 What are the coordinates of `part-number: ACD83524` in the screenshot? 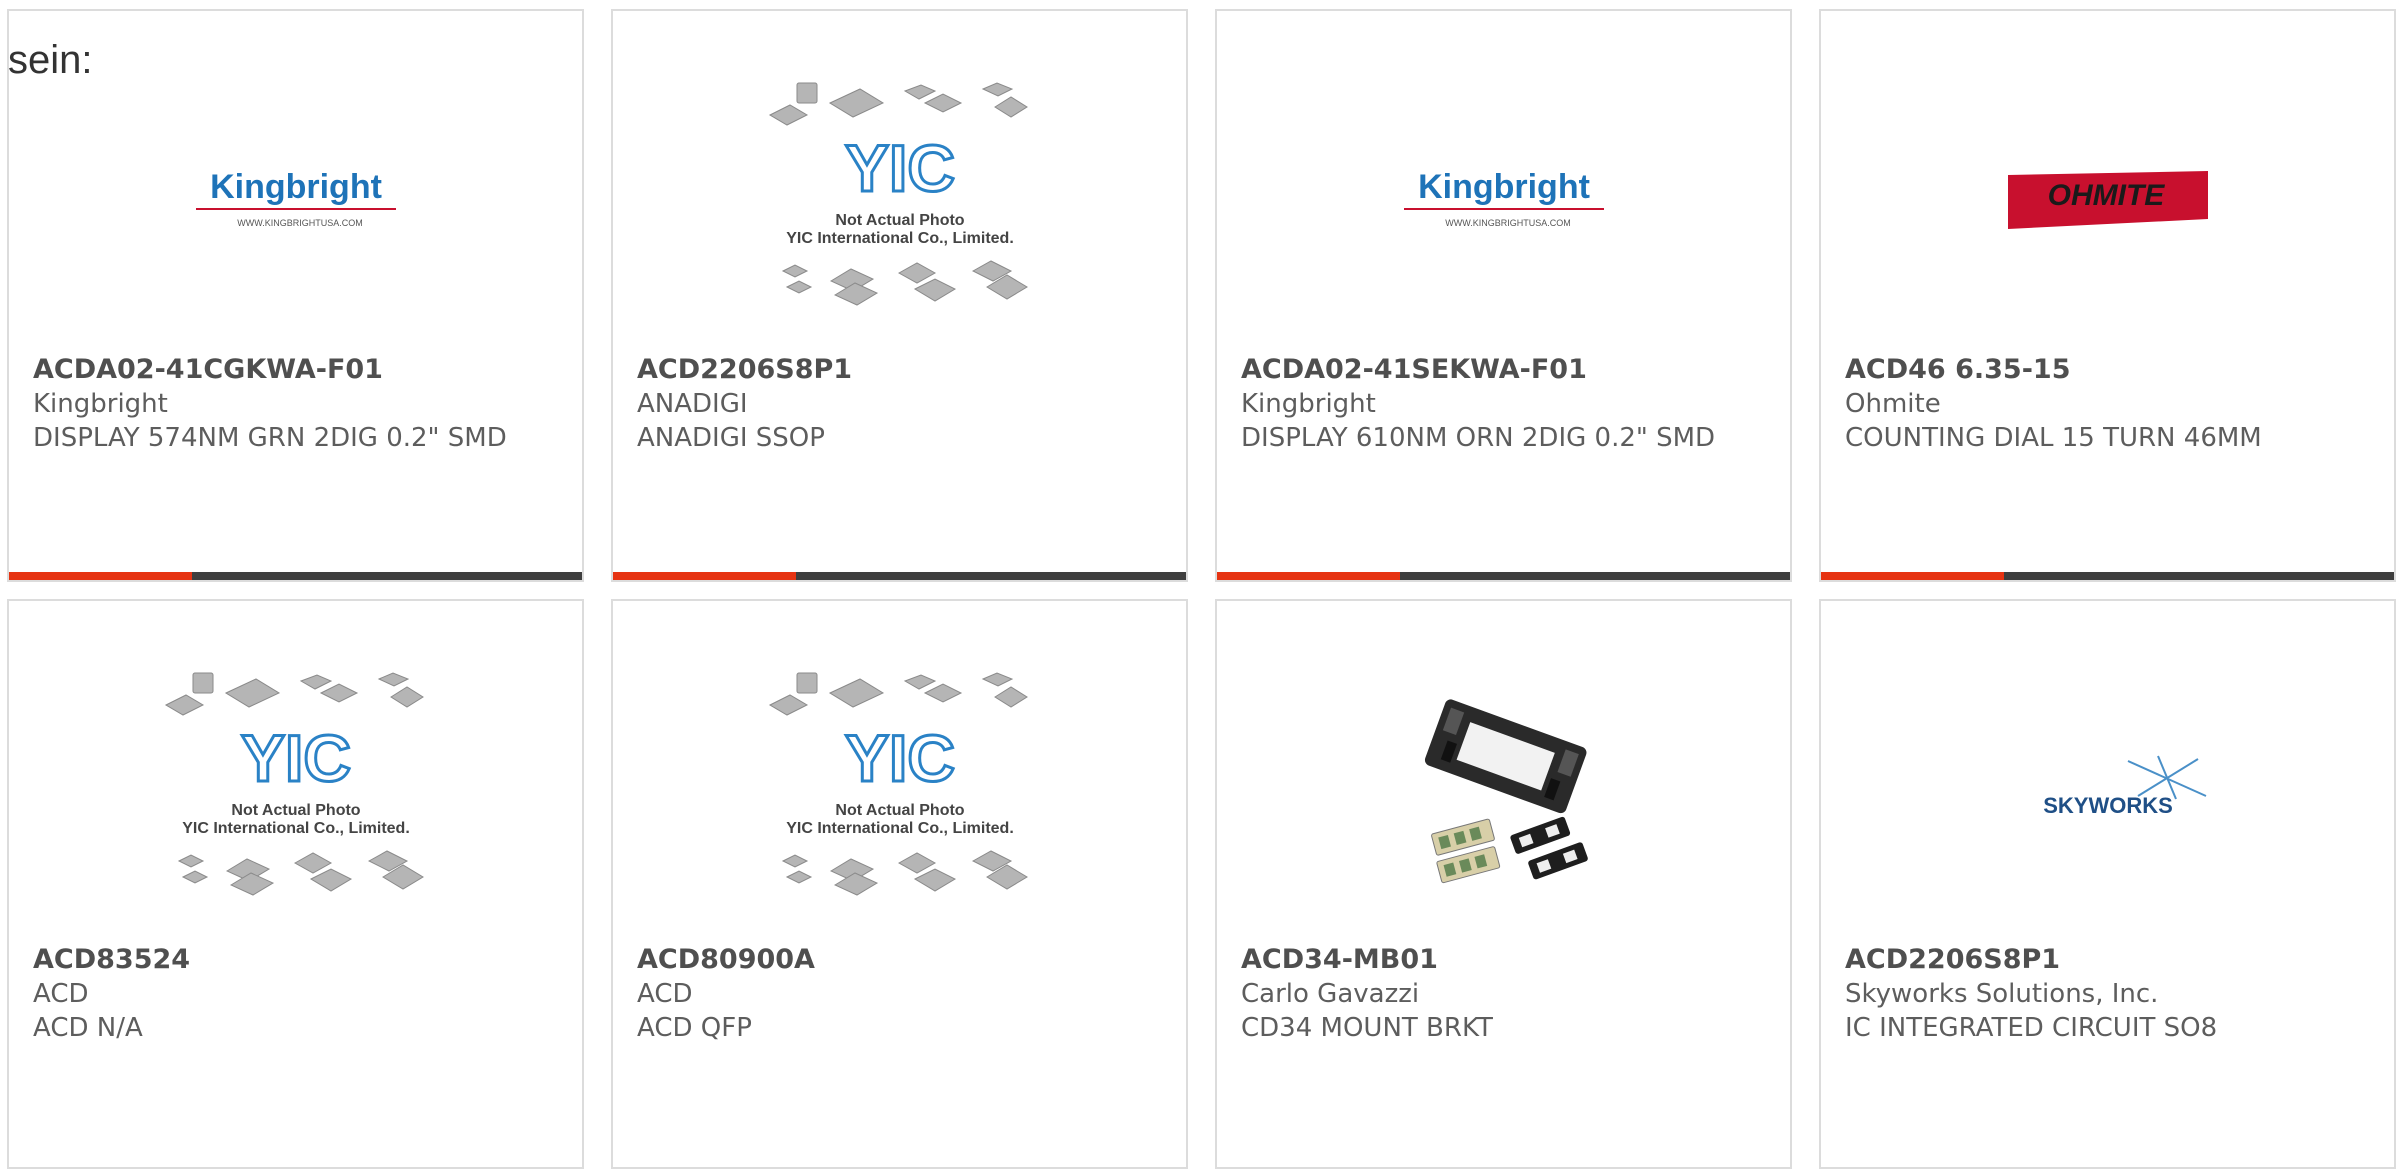 It's located at (297, 960).